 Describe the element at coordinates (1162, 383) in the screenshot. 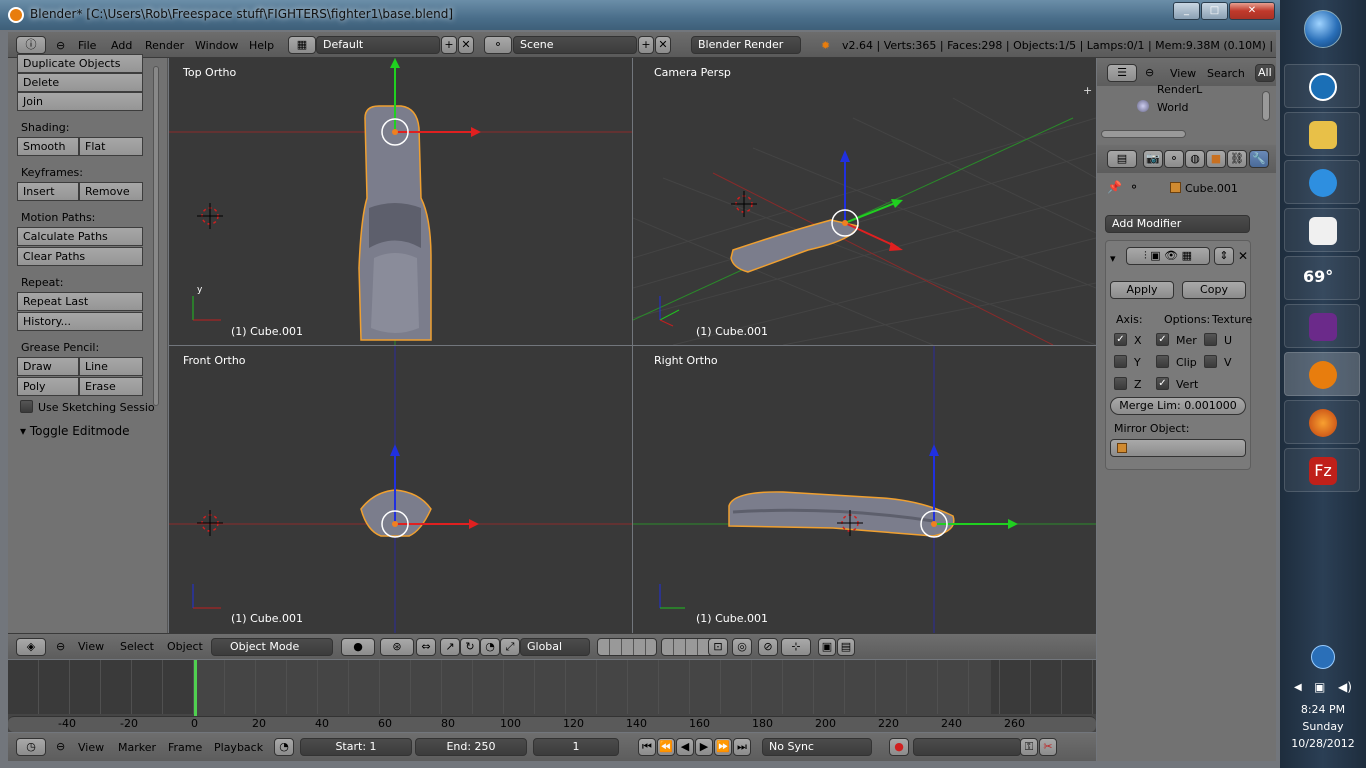

I see `vertex-groups-checkbox: ✓` at that location.